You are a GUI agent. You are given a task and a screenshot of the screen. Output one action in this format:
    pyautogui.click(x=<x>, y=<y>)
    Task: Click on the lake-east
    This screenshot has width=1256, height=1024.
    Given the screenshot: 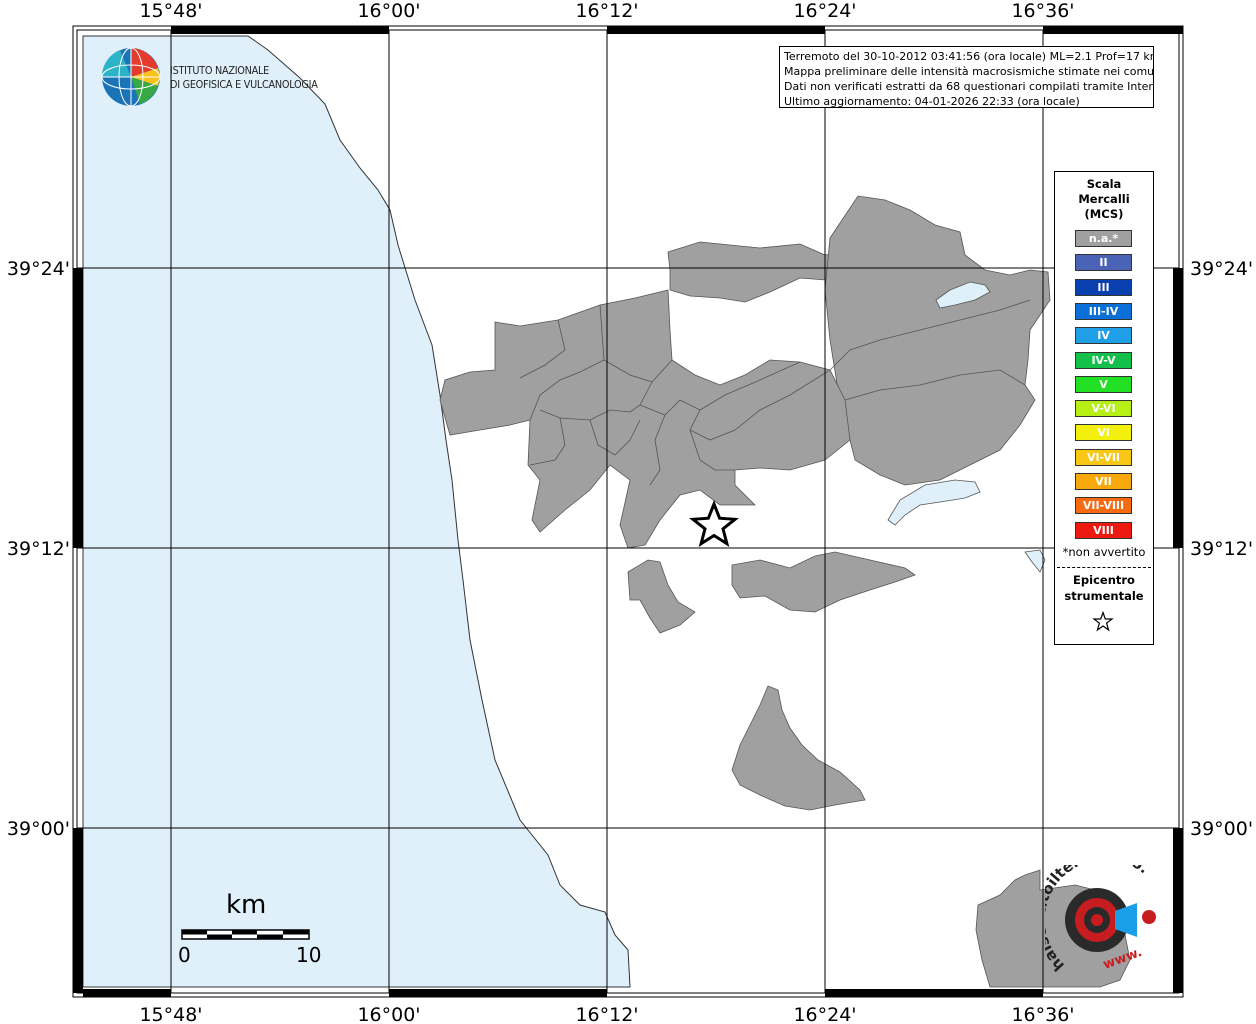 What is the action you would take?
    pyautogui.click(x=1035, y=561)
    